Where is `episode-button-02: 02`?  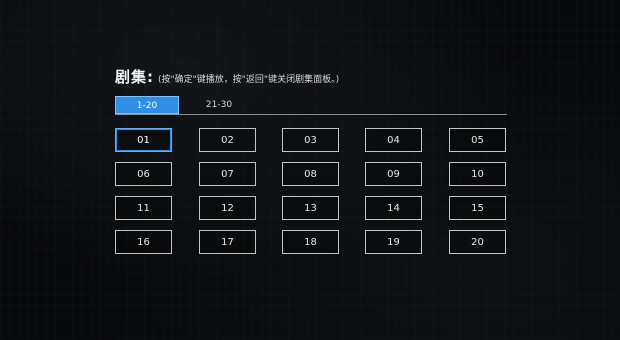 episode-button-02: 02 is located at coordinates (227, 140).